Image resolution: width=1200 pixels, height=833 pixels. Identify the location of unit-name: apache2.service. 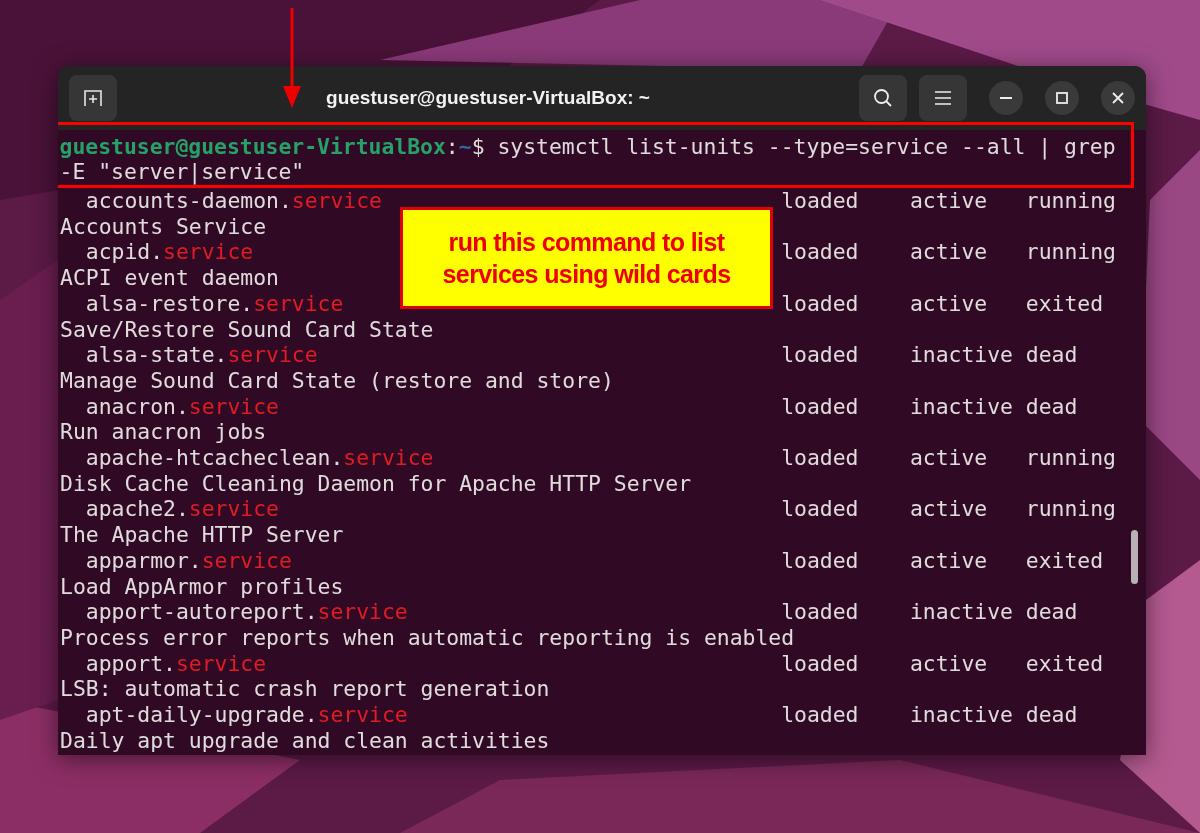
(181, 509).